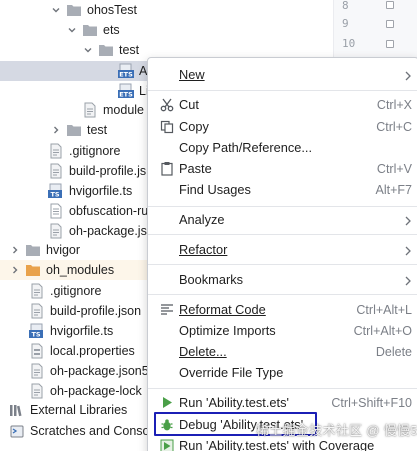  I want to click on menu-item-reformat-code: Reformat Code Ctrl+Alt+L, so click(282, 309).